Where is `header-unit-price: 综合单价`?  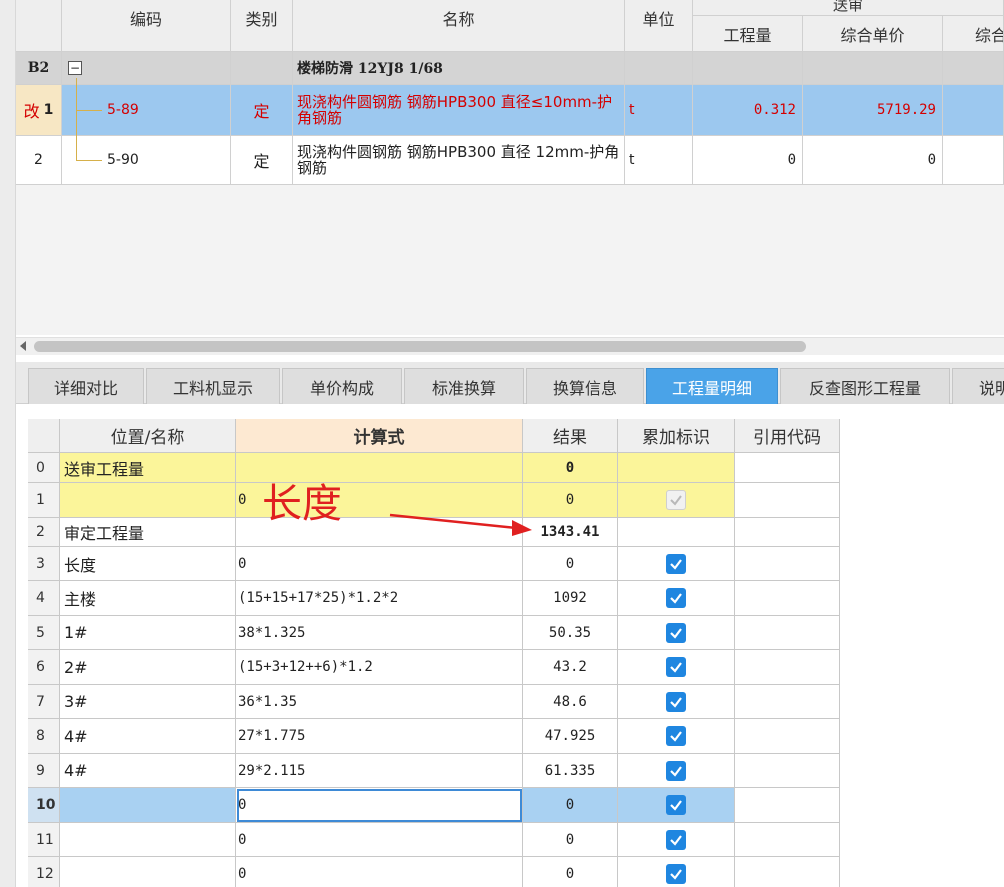 header-unit-price: 综合单价 is located at coordinates (873, 34).